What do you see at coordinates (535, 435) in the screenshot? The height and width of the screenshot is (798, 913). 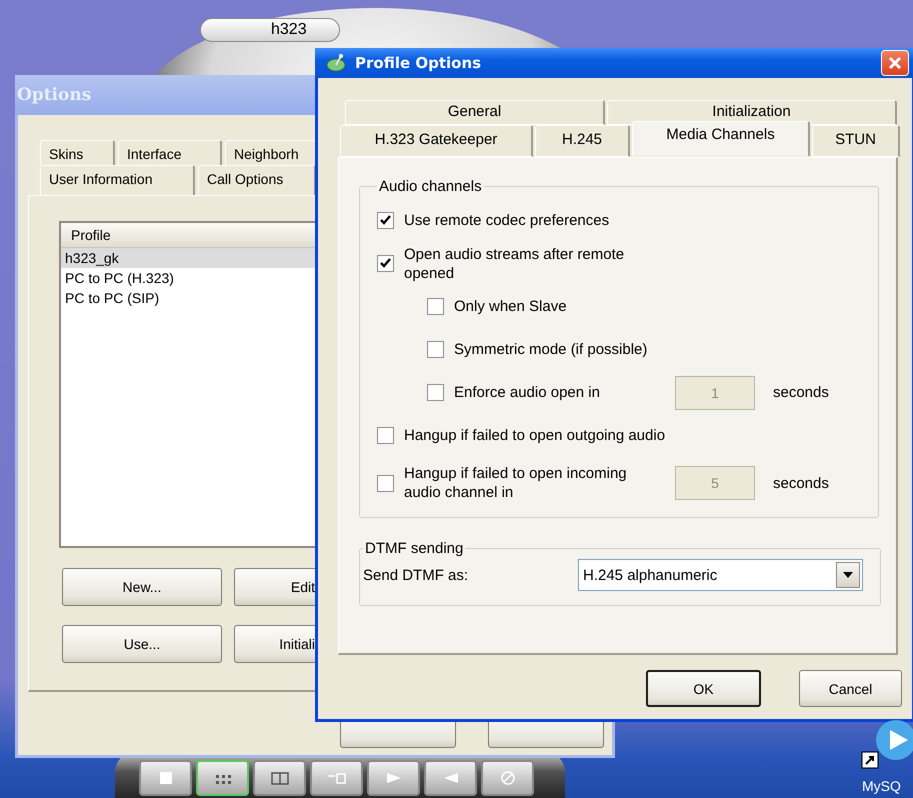 I see `checkbox-label: Hangup if failed to open outgoing audio` at bounding box center [535, 435].